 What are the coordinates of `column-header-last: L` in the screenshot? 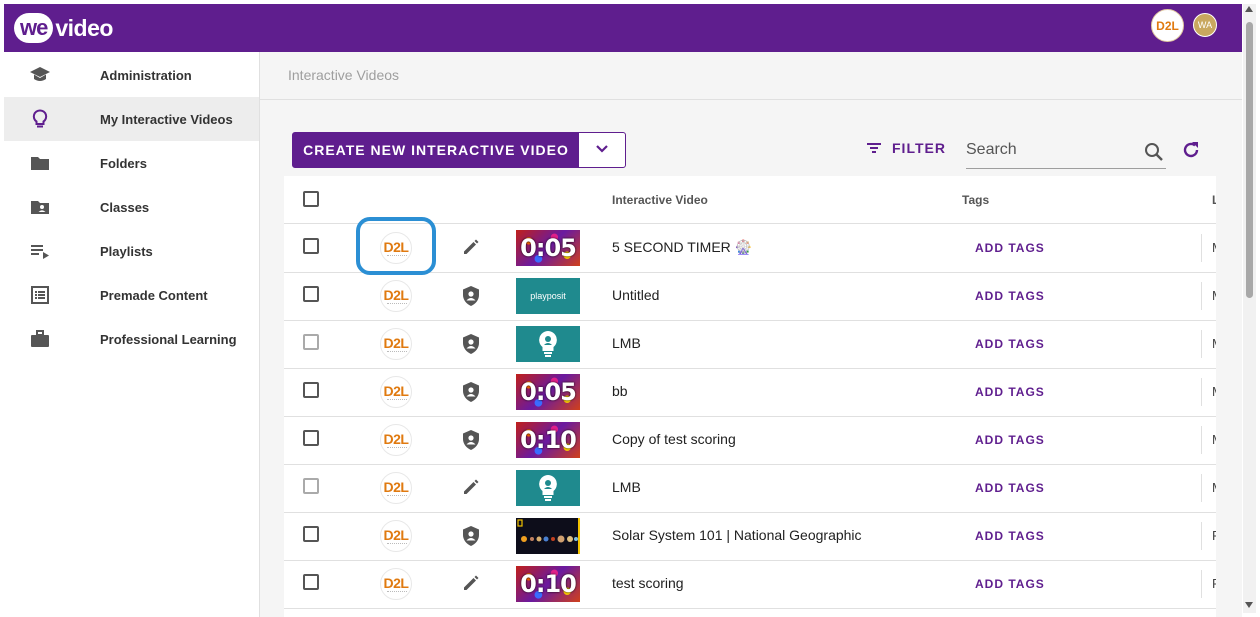 It's located at (1214, 200).